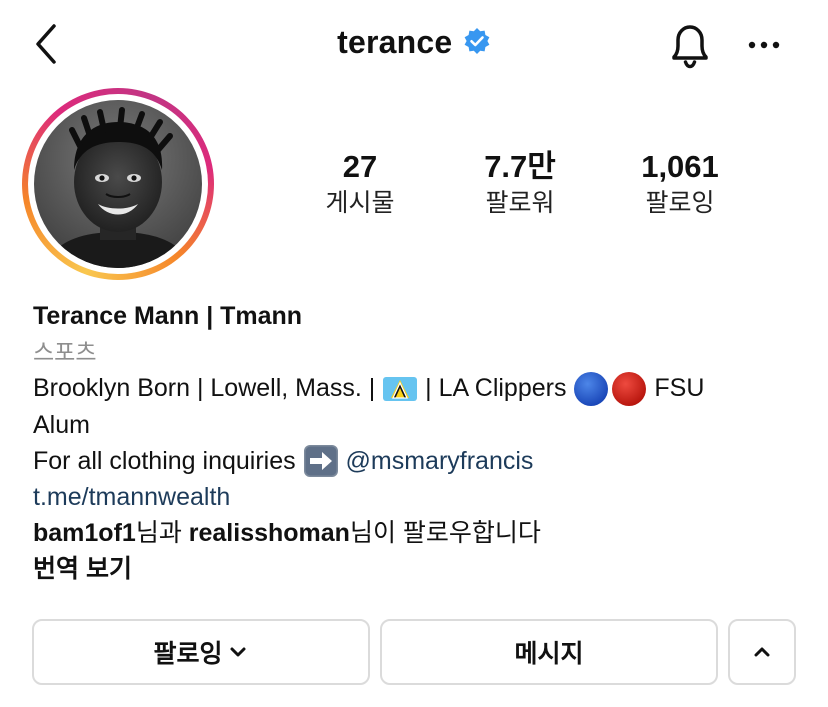  What do you see at coordinates (269, 533) in the screenshot?
I see `follower-username-2: realisshoman` at bounding box center [269, 533].